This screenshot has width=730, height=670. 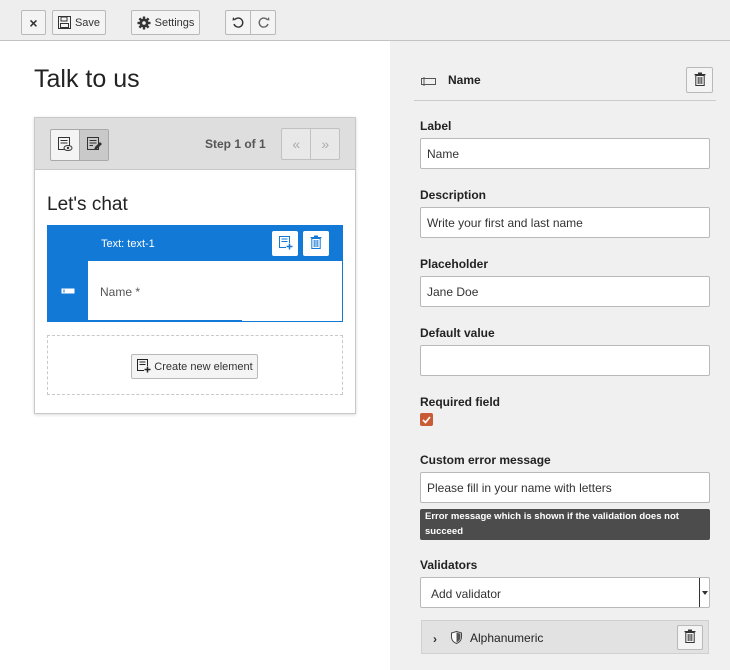 I want to click on save-label: Save, so click(x=87, y=22).